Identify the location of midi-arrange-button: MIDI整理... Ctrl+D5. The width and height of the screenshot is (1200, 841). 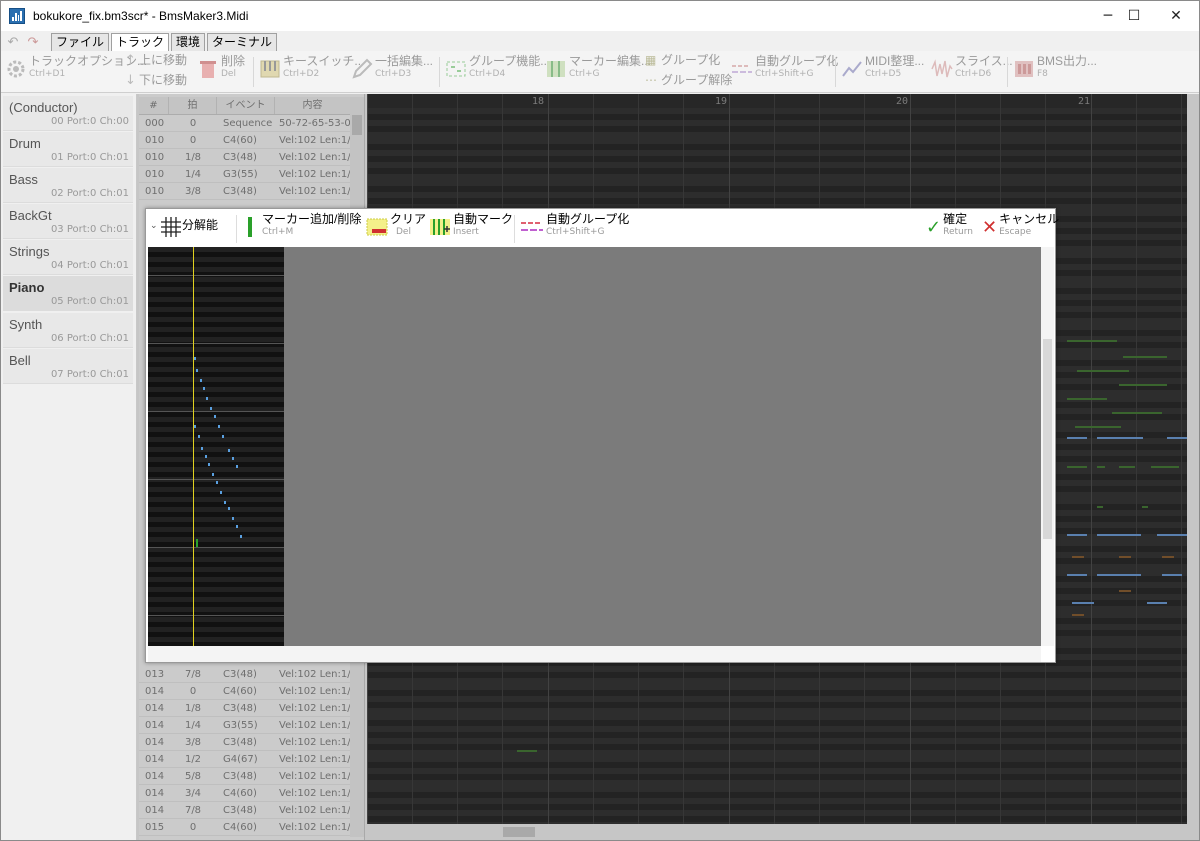
(882, 72).